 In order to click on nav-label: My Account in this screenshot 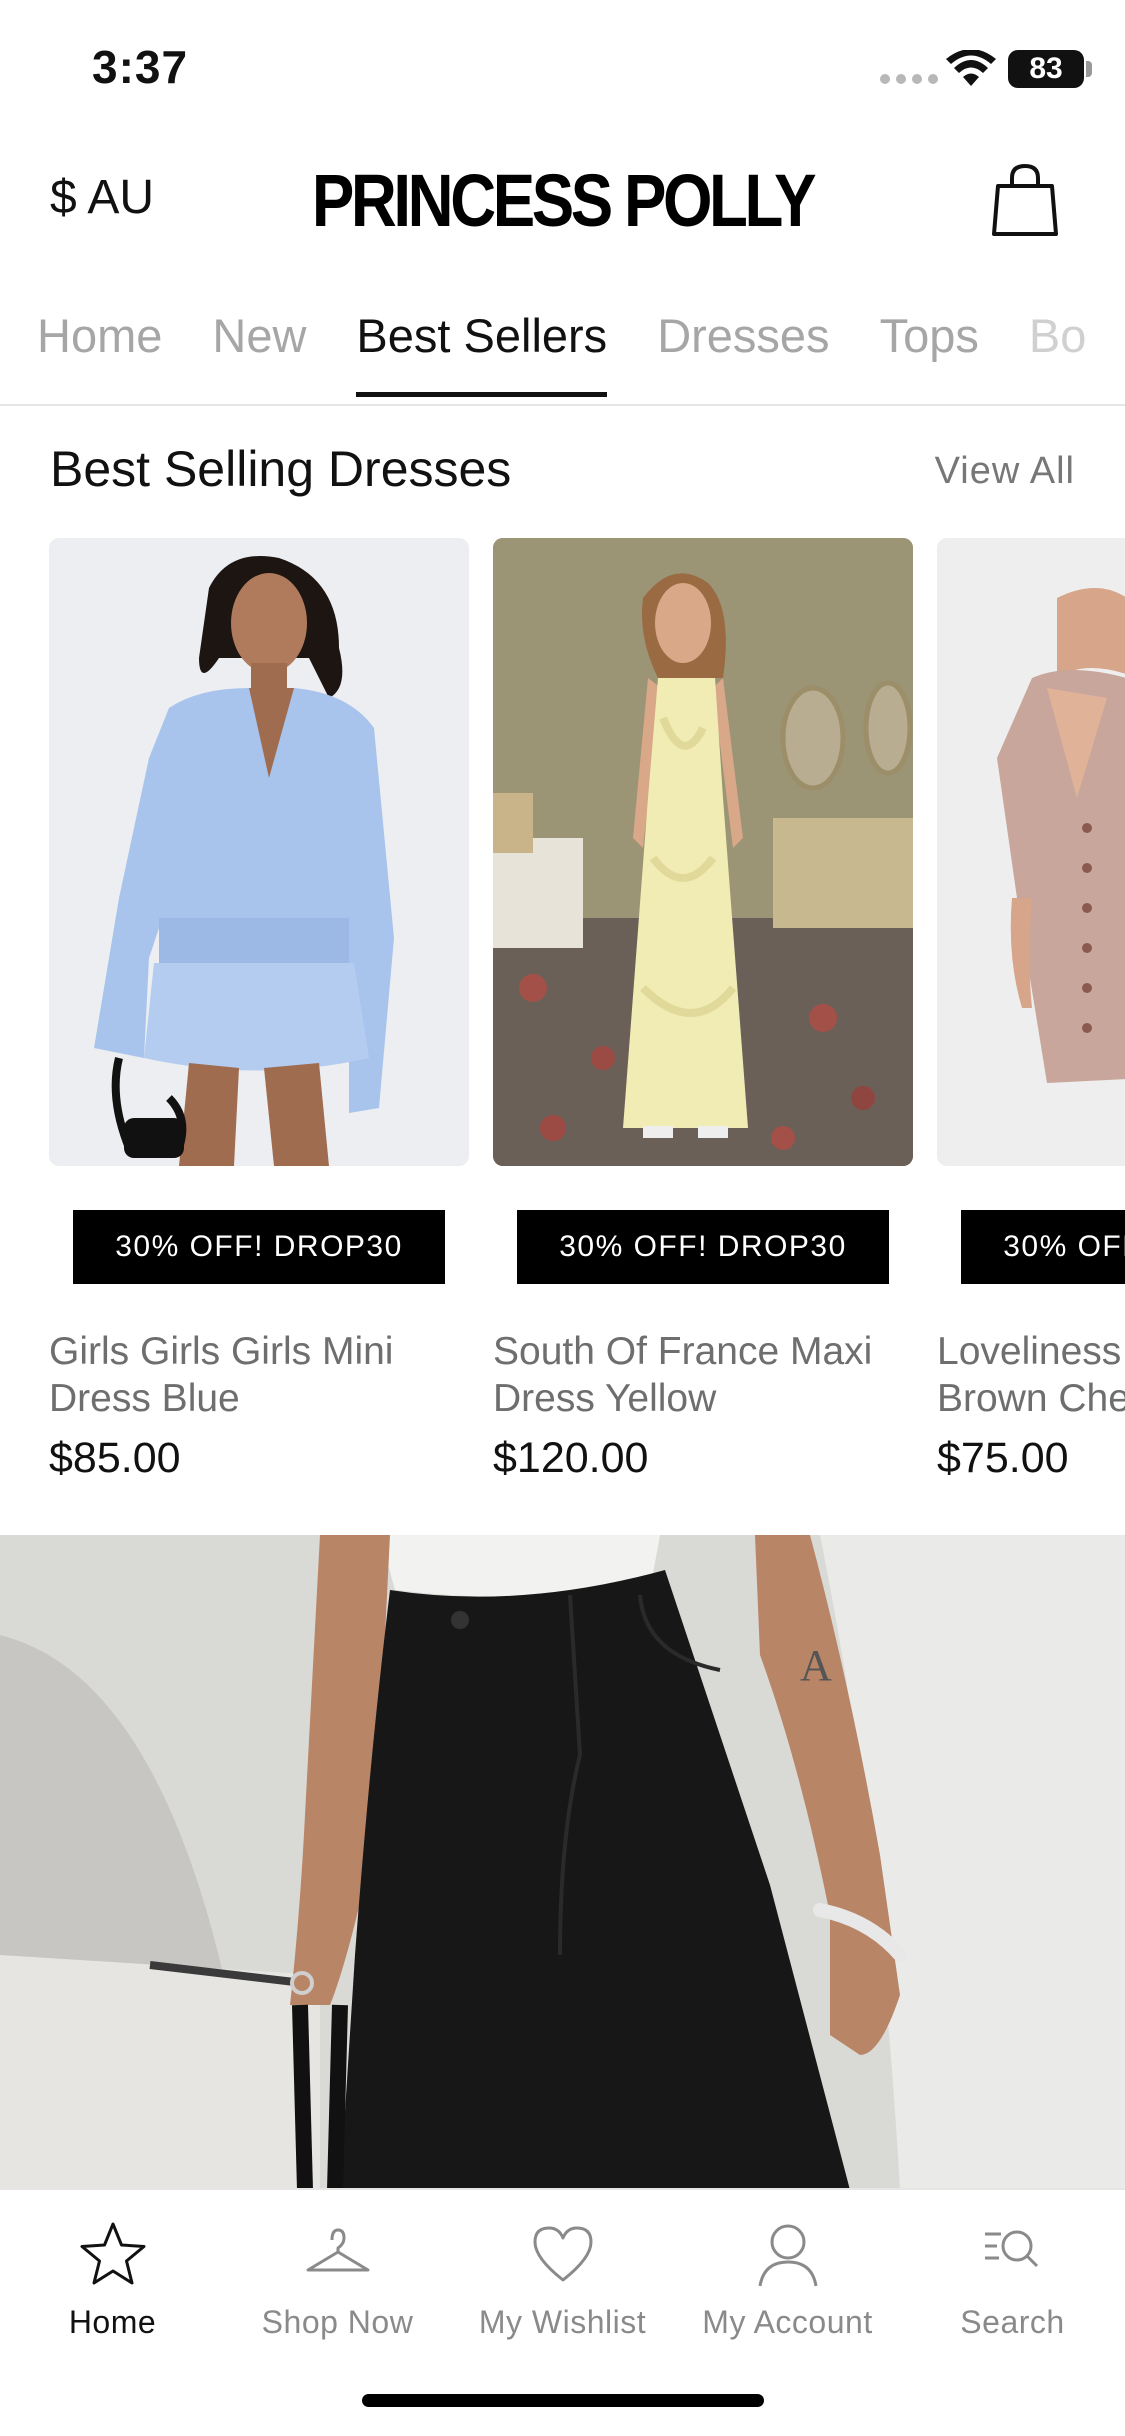, I will do `click(787, 2322)`.